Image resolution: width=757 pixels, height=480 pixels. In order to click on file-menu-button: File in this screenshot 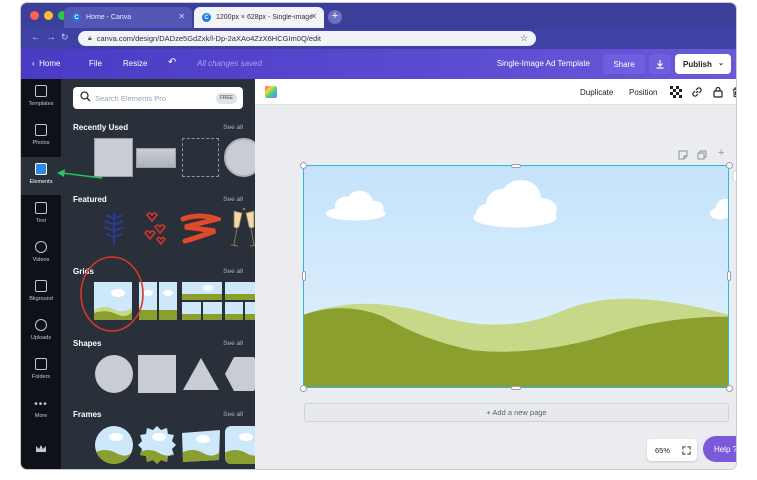, I will do `click(95, 63)`.